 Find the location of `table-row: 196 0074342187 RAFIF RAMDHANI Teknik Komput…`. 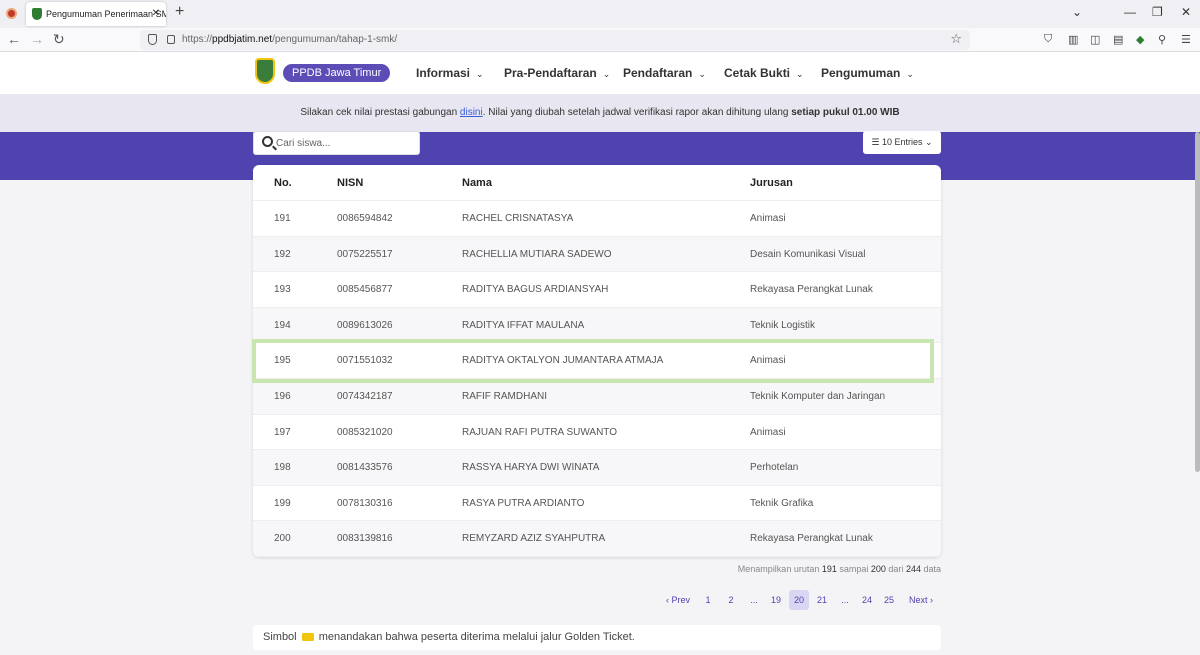

table-row: 196 0074342187 RAFIF RAMDHANI Teknik Komput… is located at coordinates (597, 396).